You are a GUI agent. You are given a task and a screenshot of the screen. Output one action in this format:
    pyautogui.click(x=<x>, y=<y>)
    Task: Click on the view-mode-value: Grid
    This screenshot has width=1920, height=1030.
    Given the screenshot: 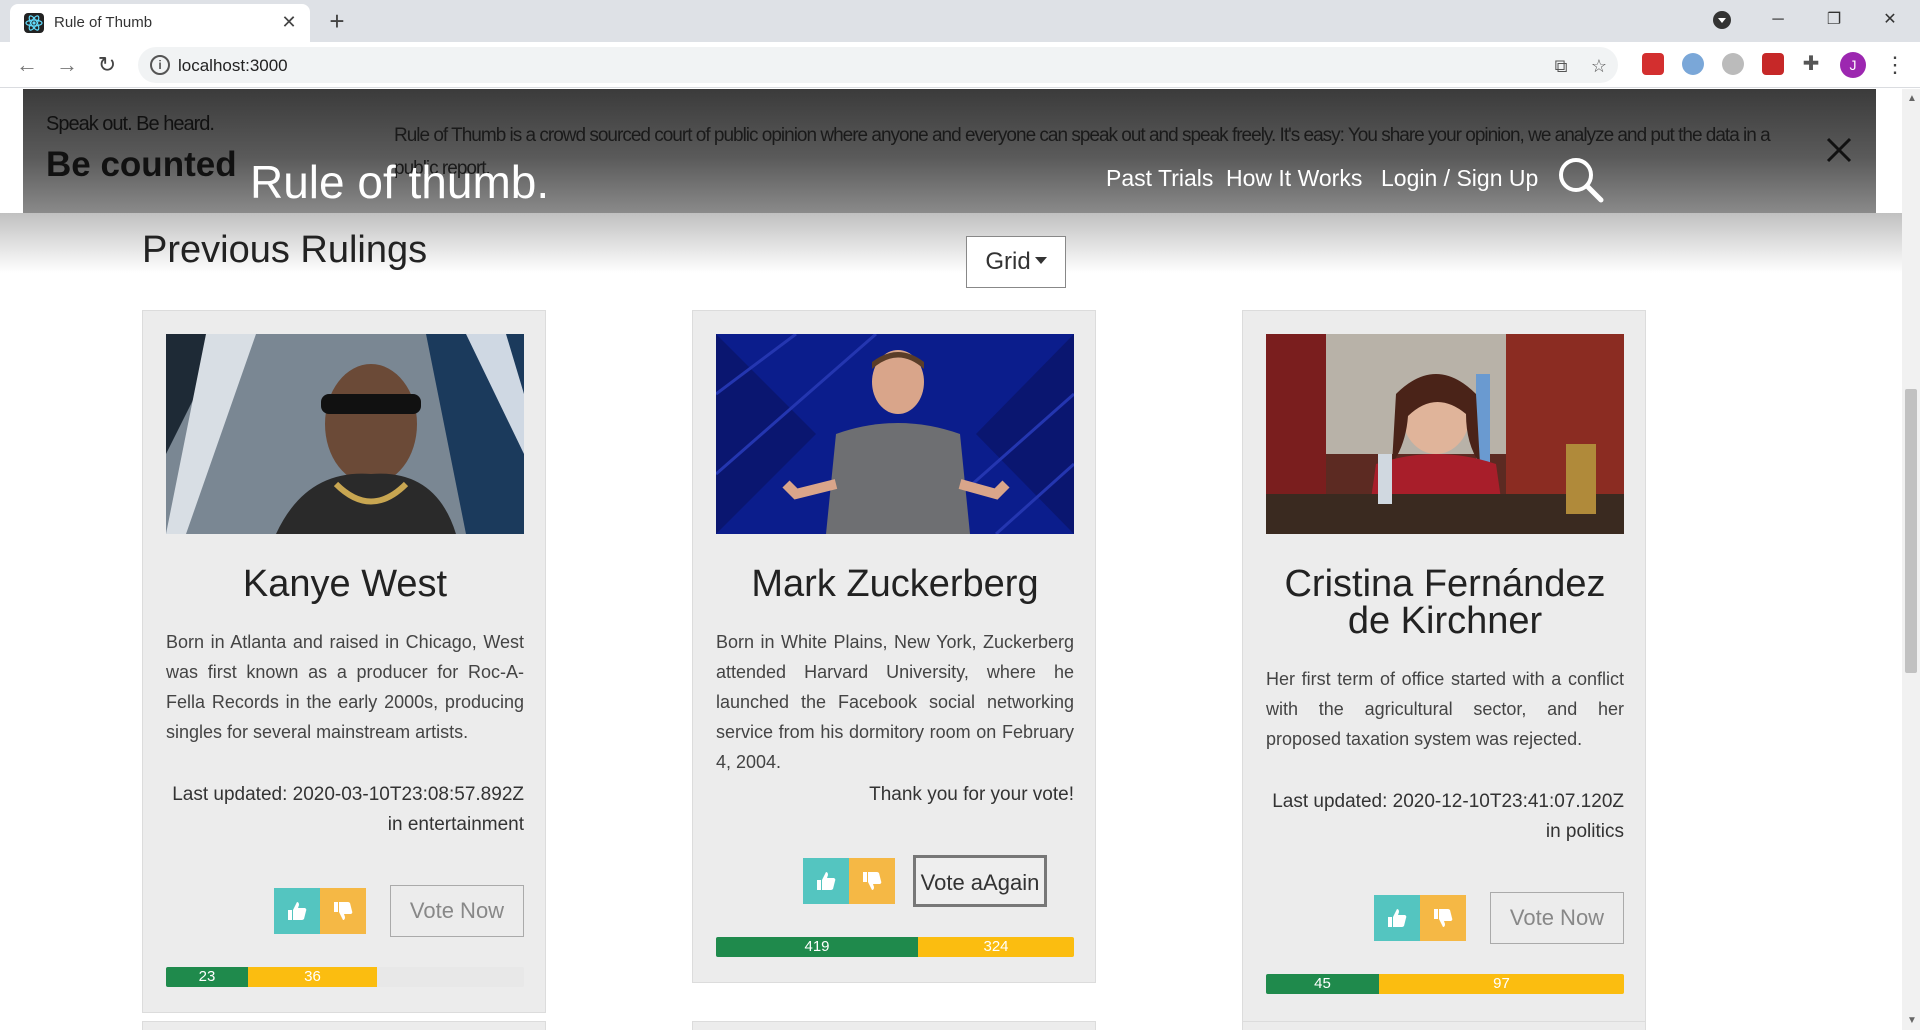 What is the action you would take?
    pyautogui.click(x=1008, y=261)
    